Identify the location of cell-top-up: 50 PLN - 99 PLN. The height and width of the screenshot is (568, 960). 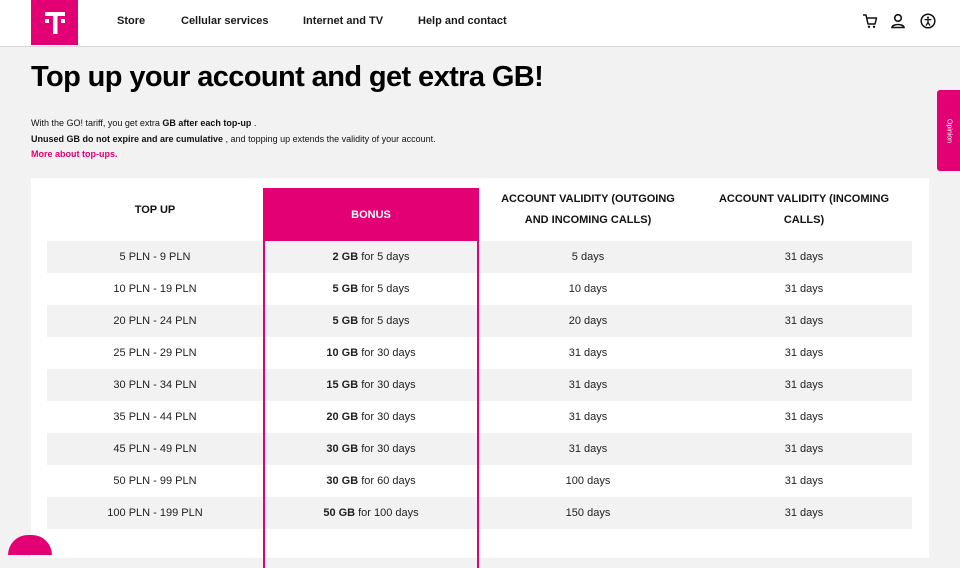
(155, 481).